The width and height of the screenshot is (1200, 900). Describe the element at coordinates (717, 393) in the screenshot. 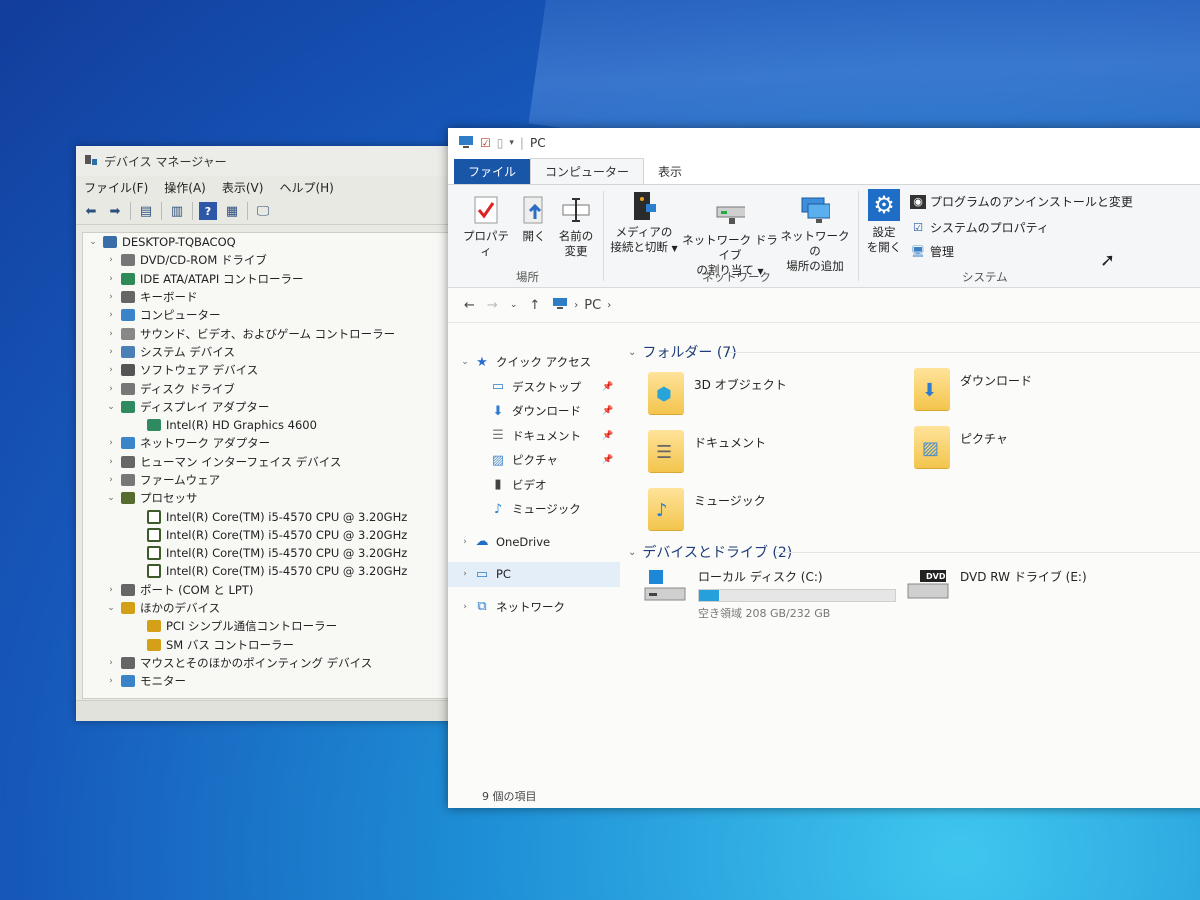

I see `folder-3d-objects: ⬢ 3D オブジェクト` at that location.